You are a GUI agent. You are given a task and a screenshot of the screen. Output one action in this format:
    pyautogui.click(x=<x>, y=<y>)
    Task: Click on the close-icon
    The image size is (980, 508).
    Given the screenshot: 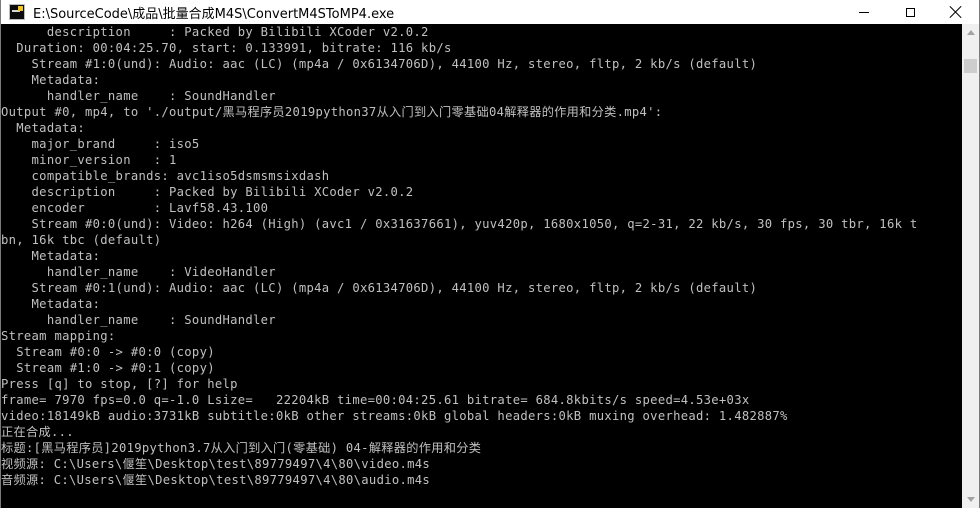 What is the action you would take?
    pyautogui.click(x=956, y=12)
    